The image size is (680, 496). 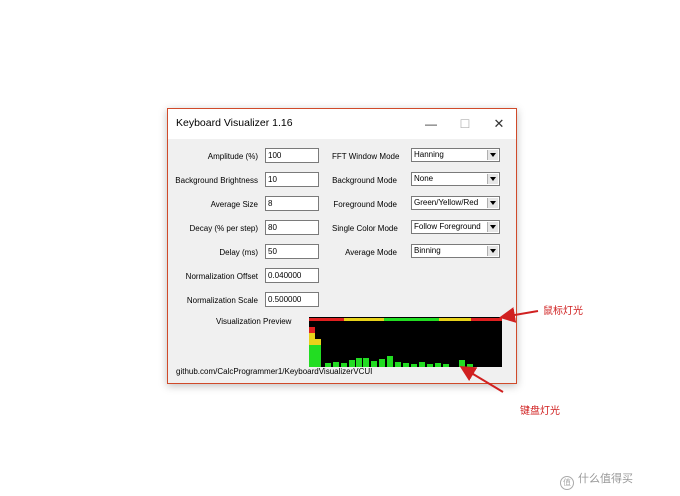 I want to click on mouse-light-arrow, so click(x=519, y=315).